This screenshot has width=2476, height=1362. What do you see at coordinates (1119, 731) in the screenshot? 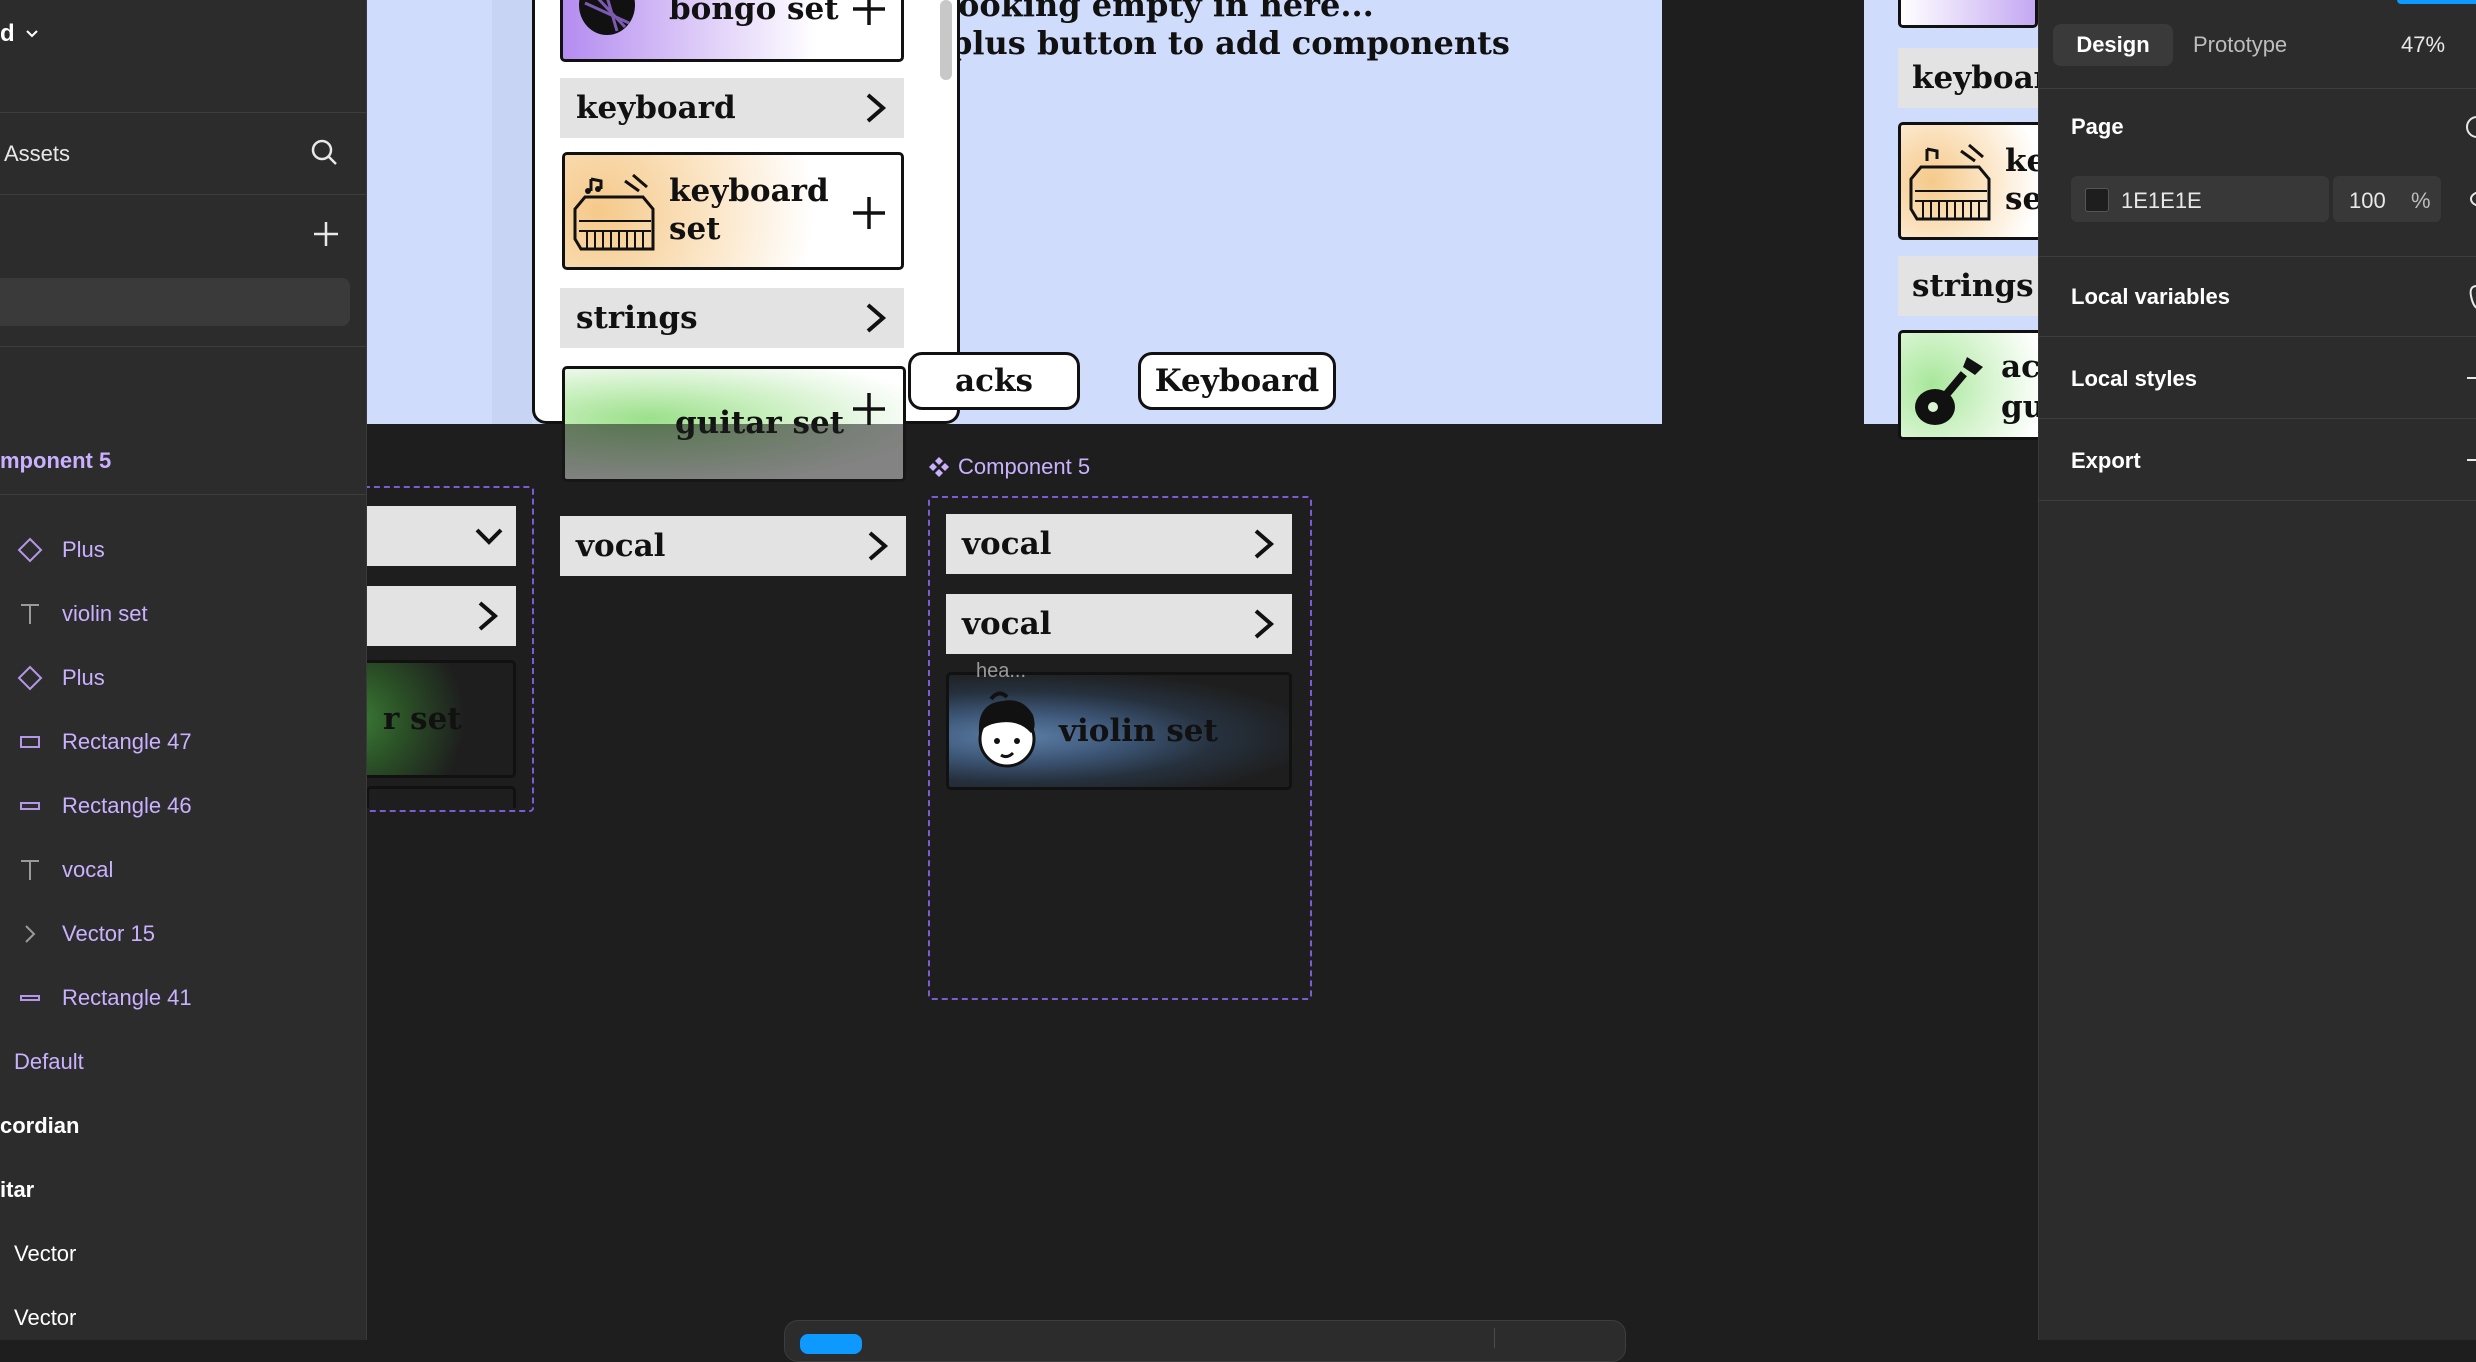
I see `violin-set-card: violin set` at bounding box center [1119, 731].